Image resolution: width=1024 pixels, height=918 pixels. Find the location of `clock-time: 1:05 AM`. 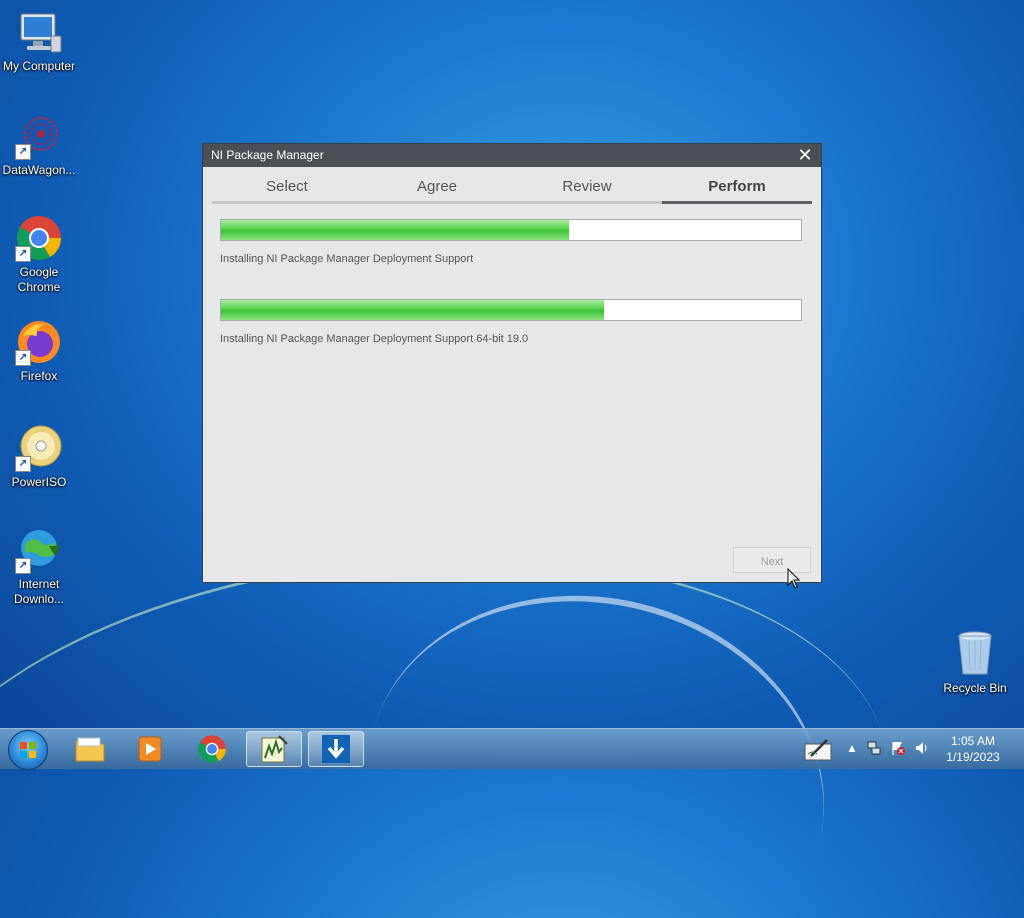

clock-time: 1:05 AM is located at coordinates (973, 741).